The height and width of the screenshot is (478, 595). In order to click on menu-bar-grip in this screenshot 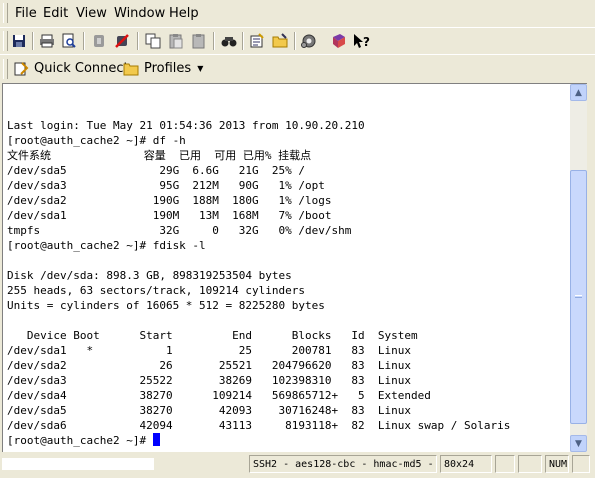, I will do `click(5, 13)`.